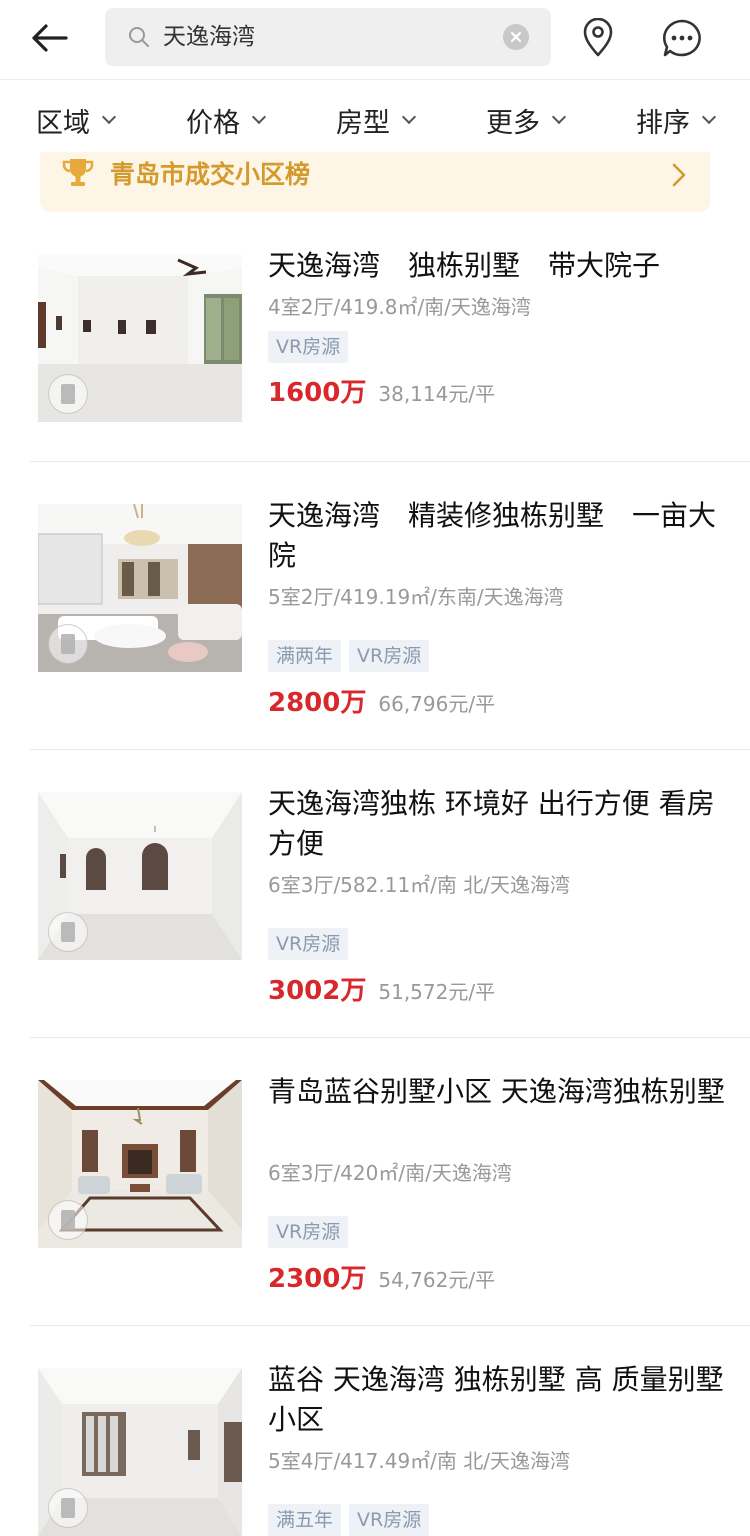  What do you see at coordinates (305, 656) in the screenshot?
I see `tag-badge: 满两年` at bounding box center [305, 656].